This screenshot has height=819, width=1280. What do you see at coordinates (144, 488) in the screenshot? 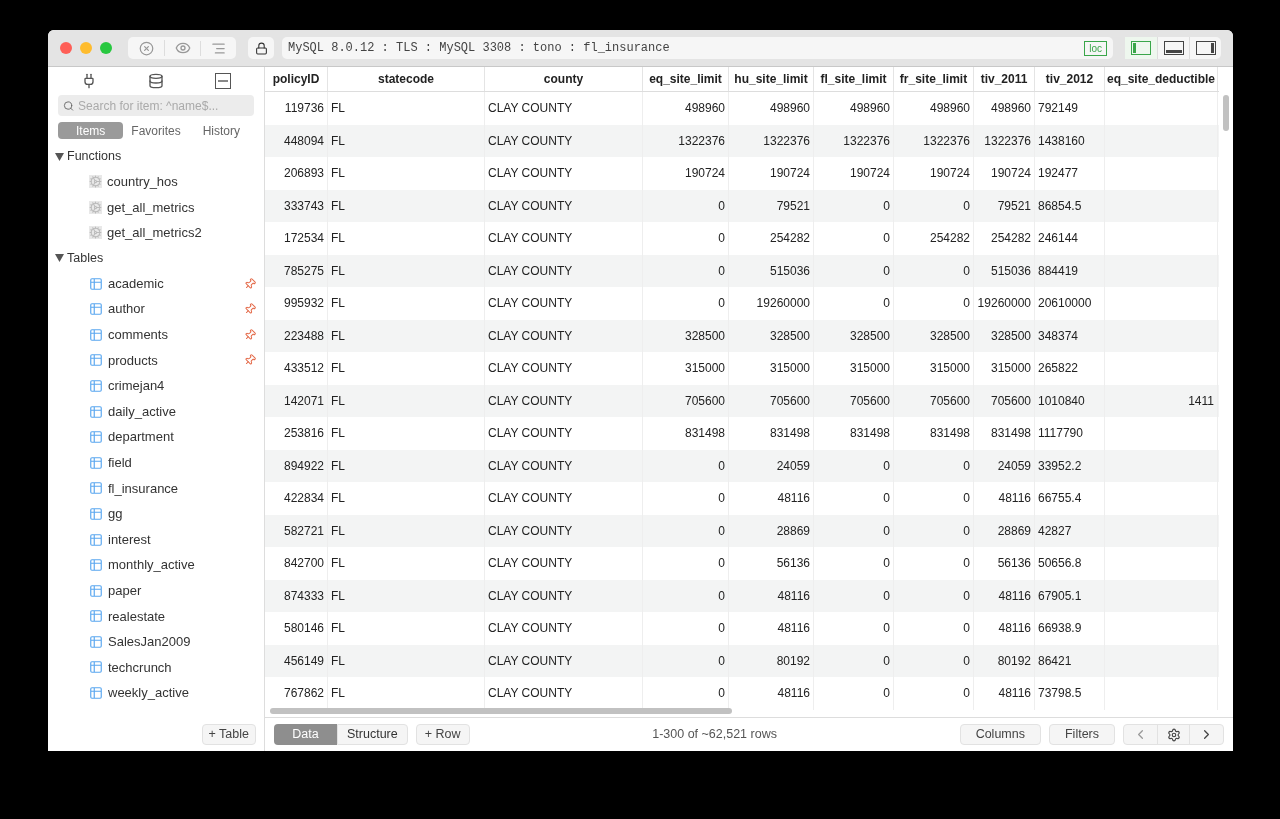
I see `item-label: fl_insurance` at bounding box center [144, 488].